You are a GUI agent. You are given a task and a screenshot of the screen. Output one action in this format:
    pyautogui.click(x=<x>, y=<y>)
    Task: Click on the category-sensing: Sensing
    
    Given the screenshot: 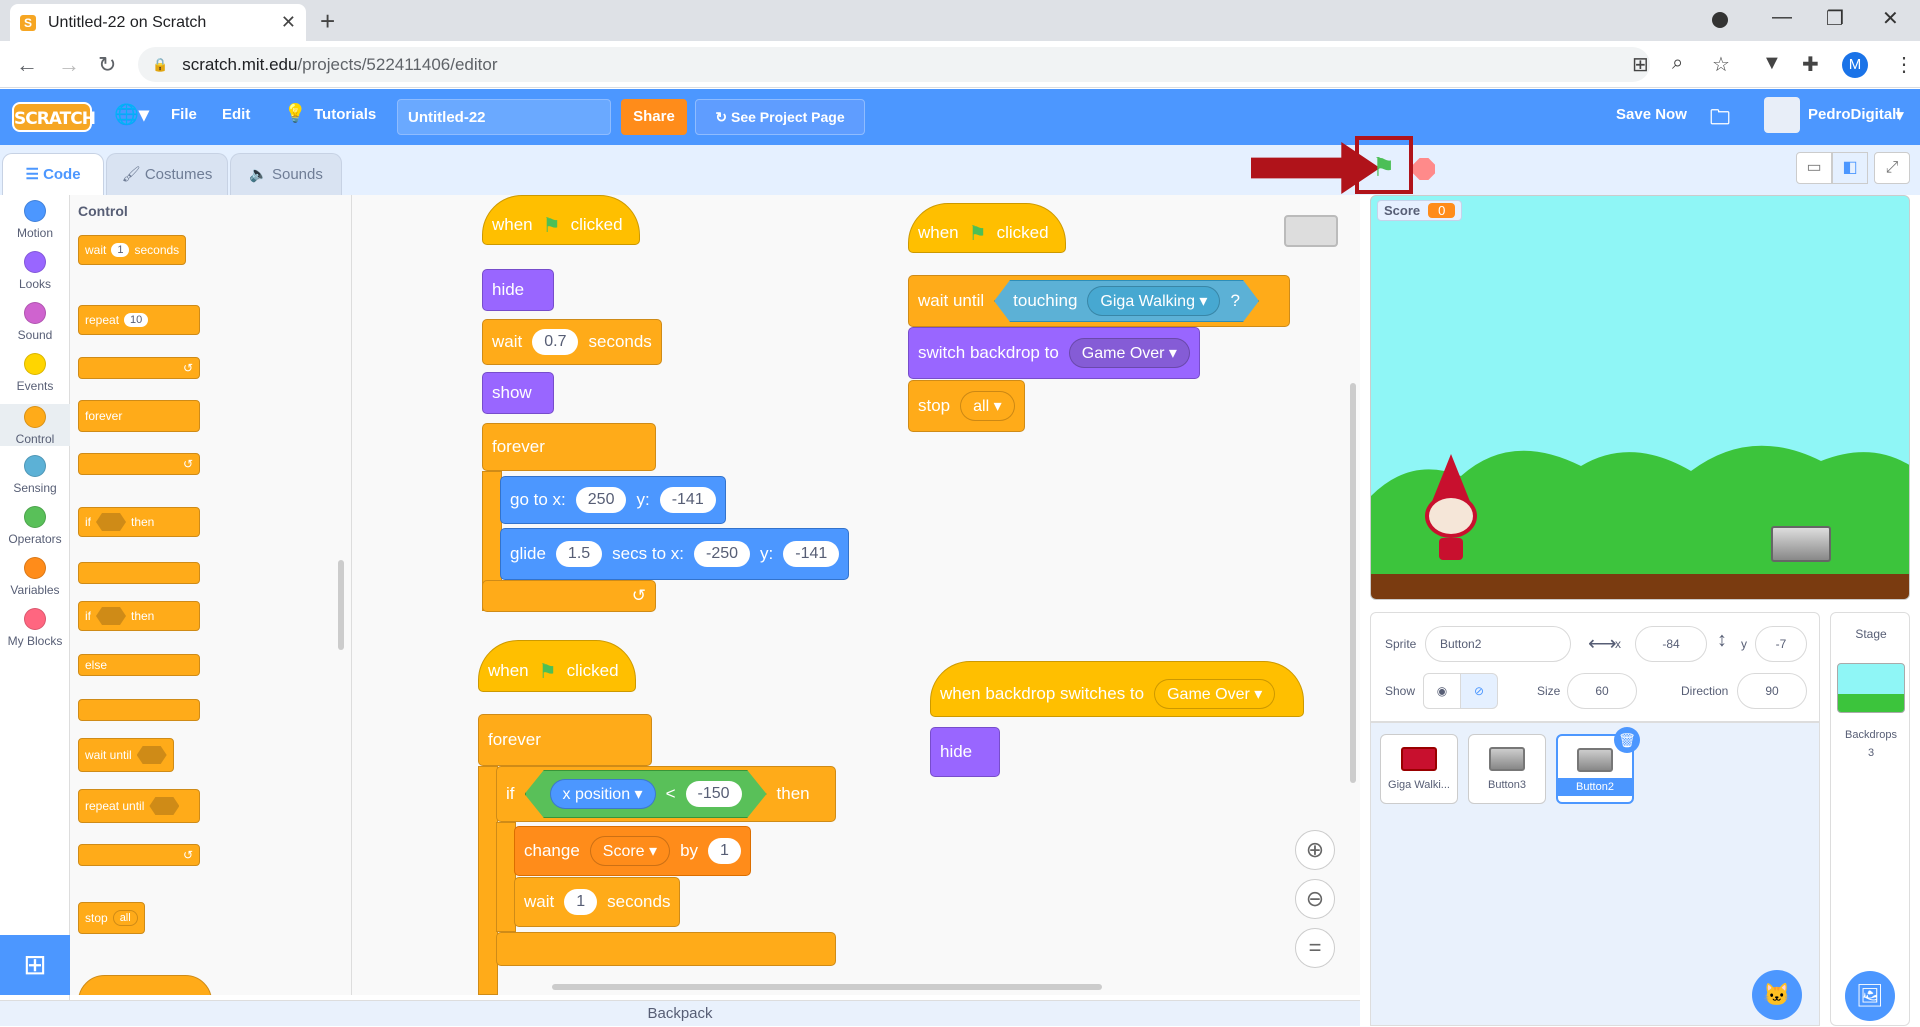 What is the action you would take?
    pyautogui.click(x=35, y=475)
    